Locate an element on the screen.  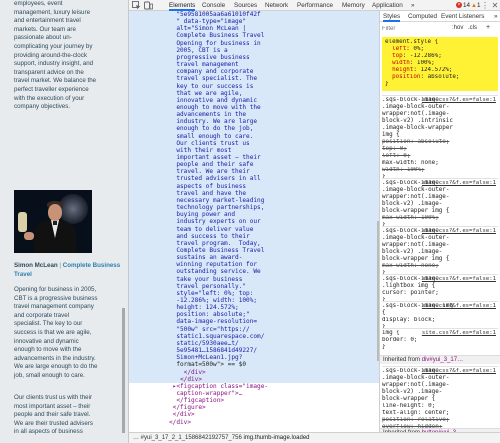
css-declaration: max-width: 100%; is located at coordinates (440, 218).